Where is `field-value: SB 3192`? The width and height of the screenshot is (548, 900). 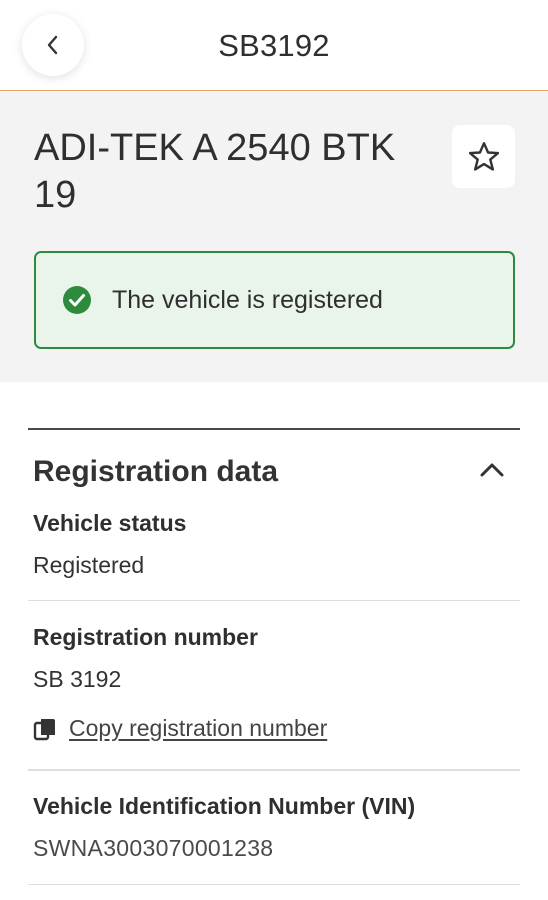 field-value: SB 3192 is located at coordinates (77, 679).